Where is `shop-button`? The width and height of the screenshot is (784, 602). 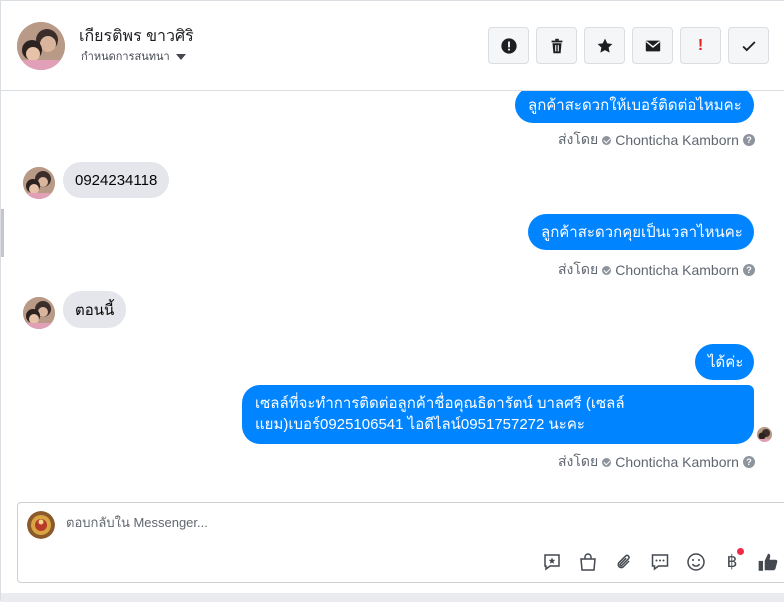 shop-button is located at coordinates (588, 562).